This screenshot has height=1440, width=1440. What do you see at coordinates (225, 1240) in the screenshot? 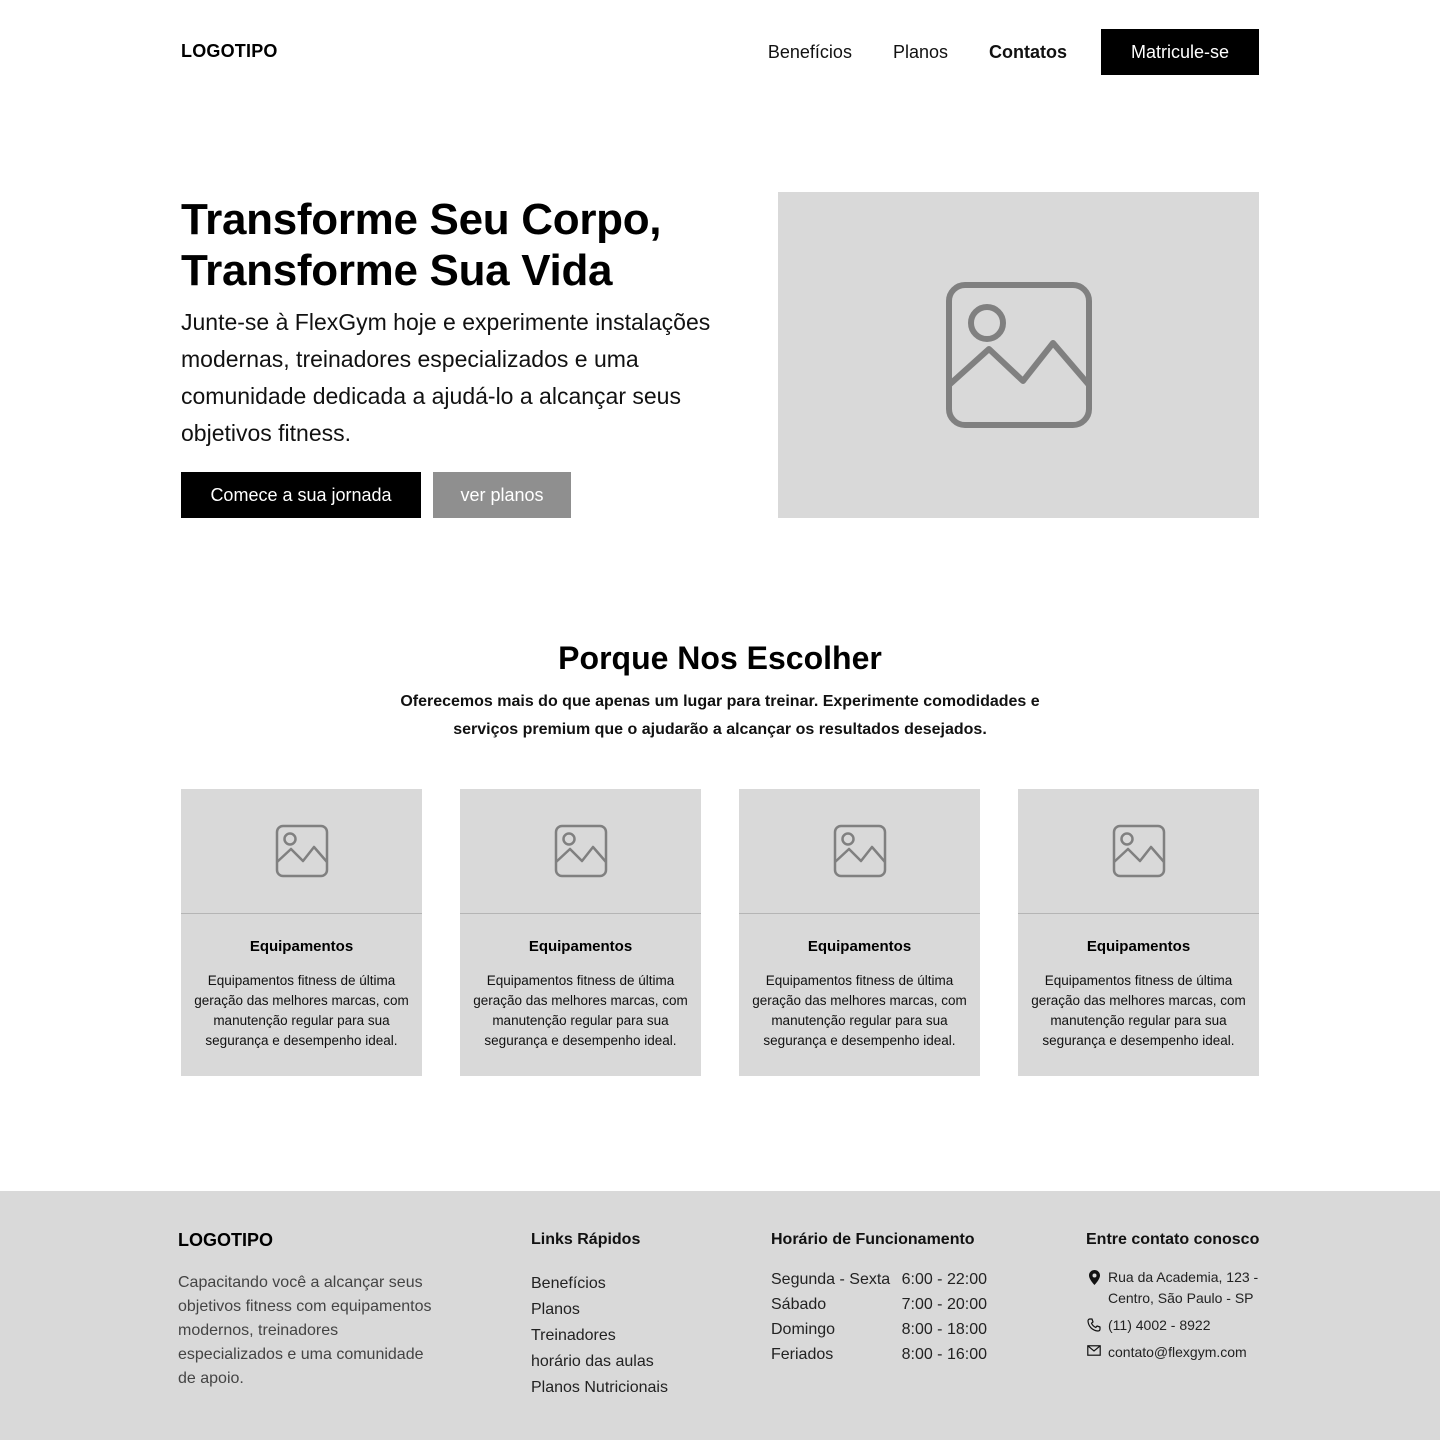
I see `footer-logo: LOGOTIPO` at bounding box center [225, 1240].